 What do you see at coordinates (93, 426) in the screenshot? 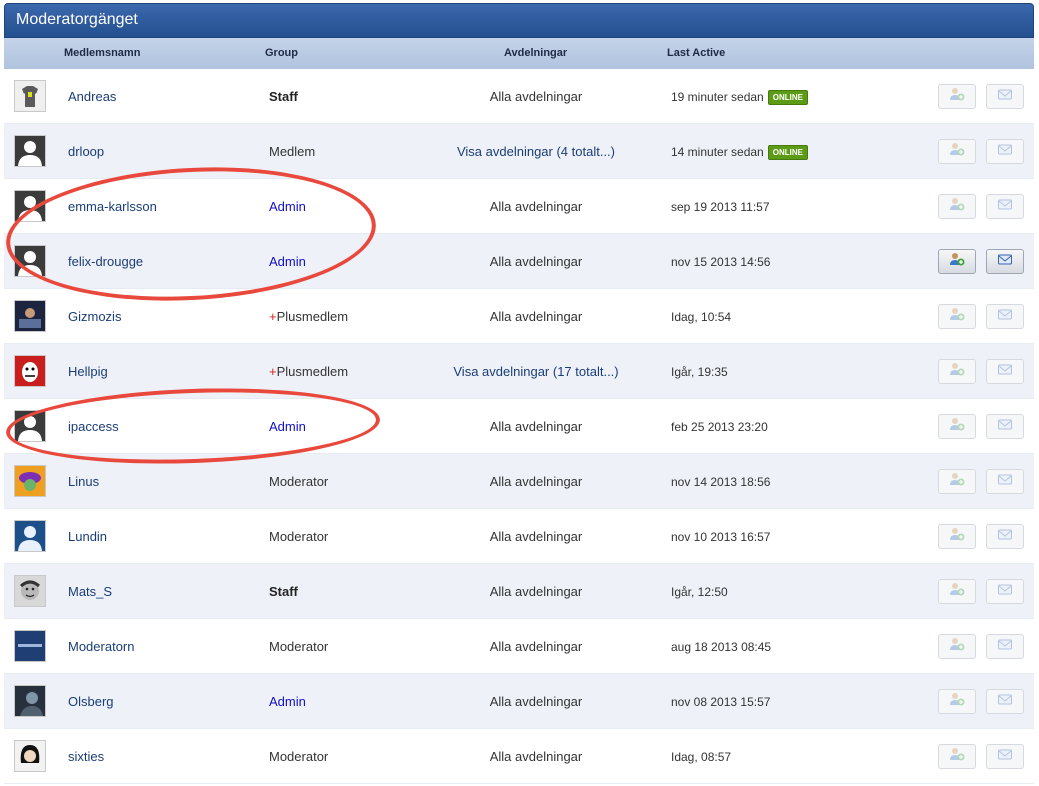
I see `member-name-link: ipaccess` at bounding box center [93, 426].